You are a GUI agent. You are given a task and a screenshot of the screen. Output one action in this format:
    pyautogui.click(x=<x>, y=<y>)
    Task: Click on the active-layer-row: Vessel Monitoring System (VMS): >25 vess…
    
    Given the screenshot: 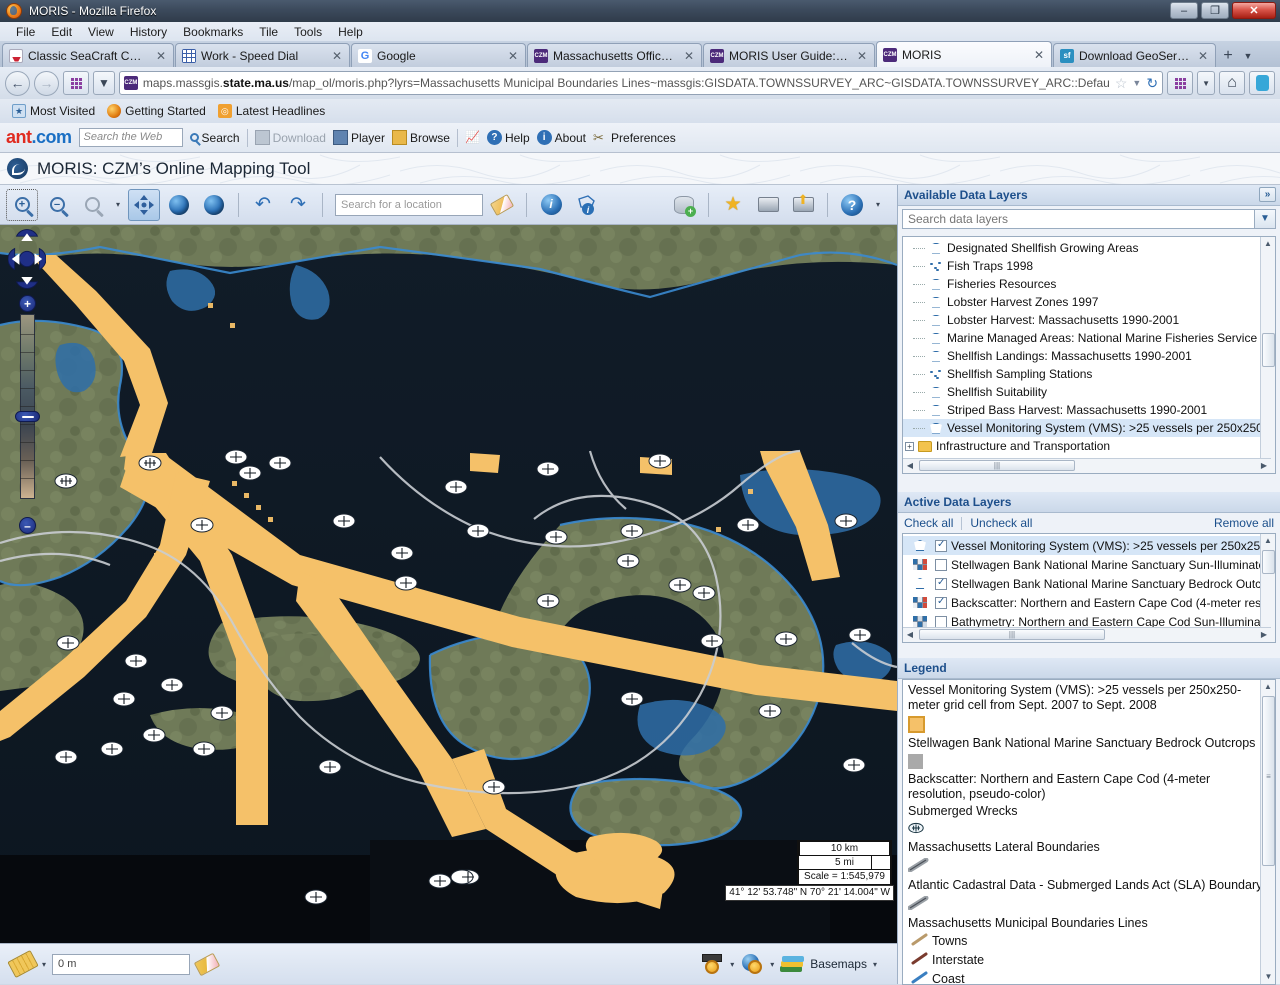 What is the action you would take?
    pyautogui.click(x=1087, y=545)
    